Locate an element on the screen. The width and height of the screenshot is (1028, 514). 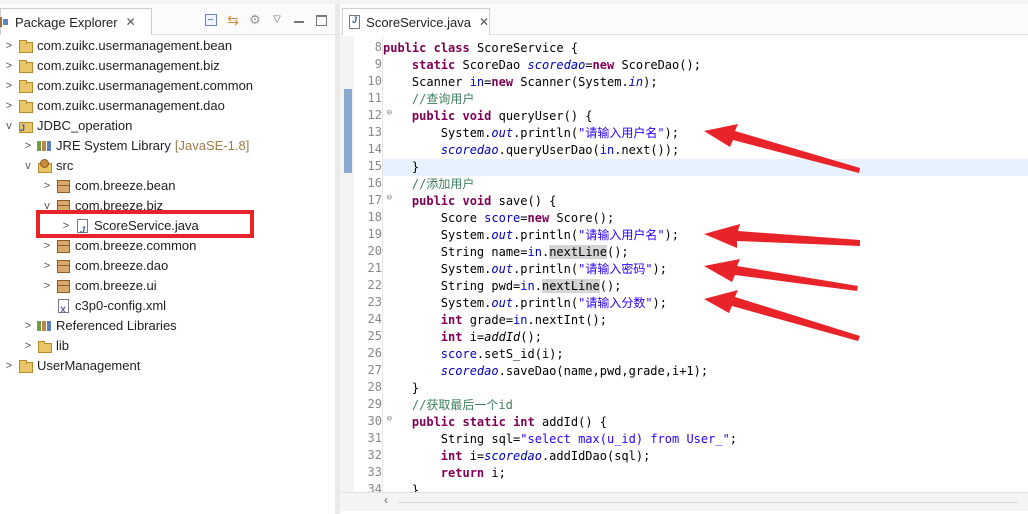
code-line: public static int addId() { is located at coordinates (705, 422).